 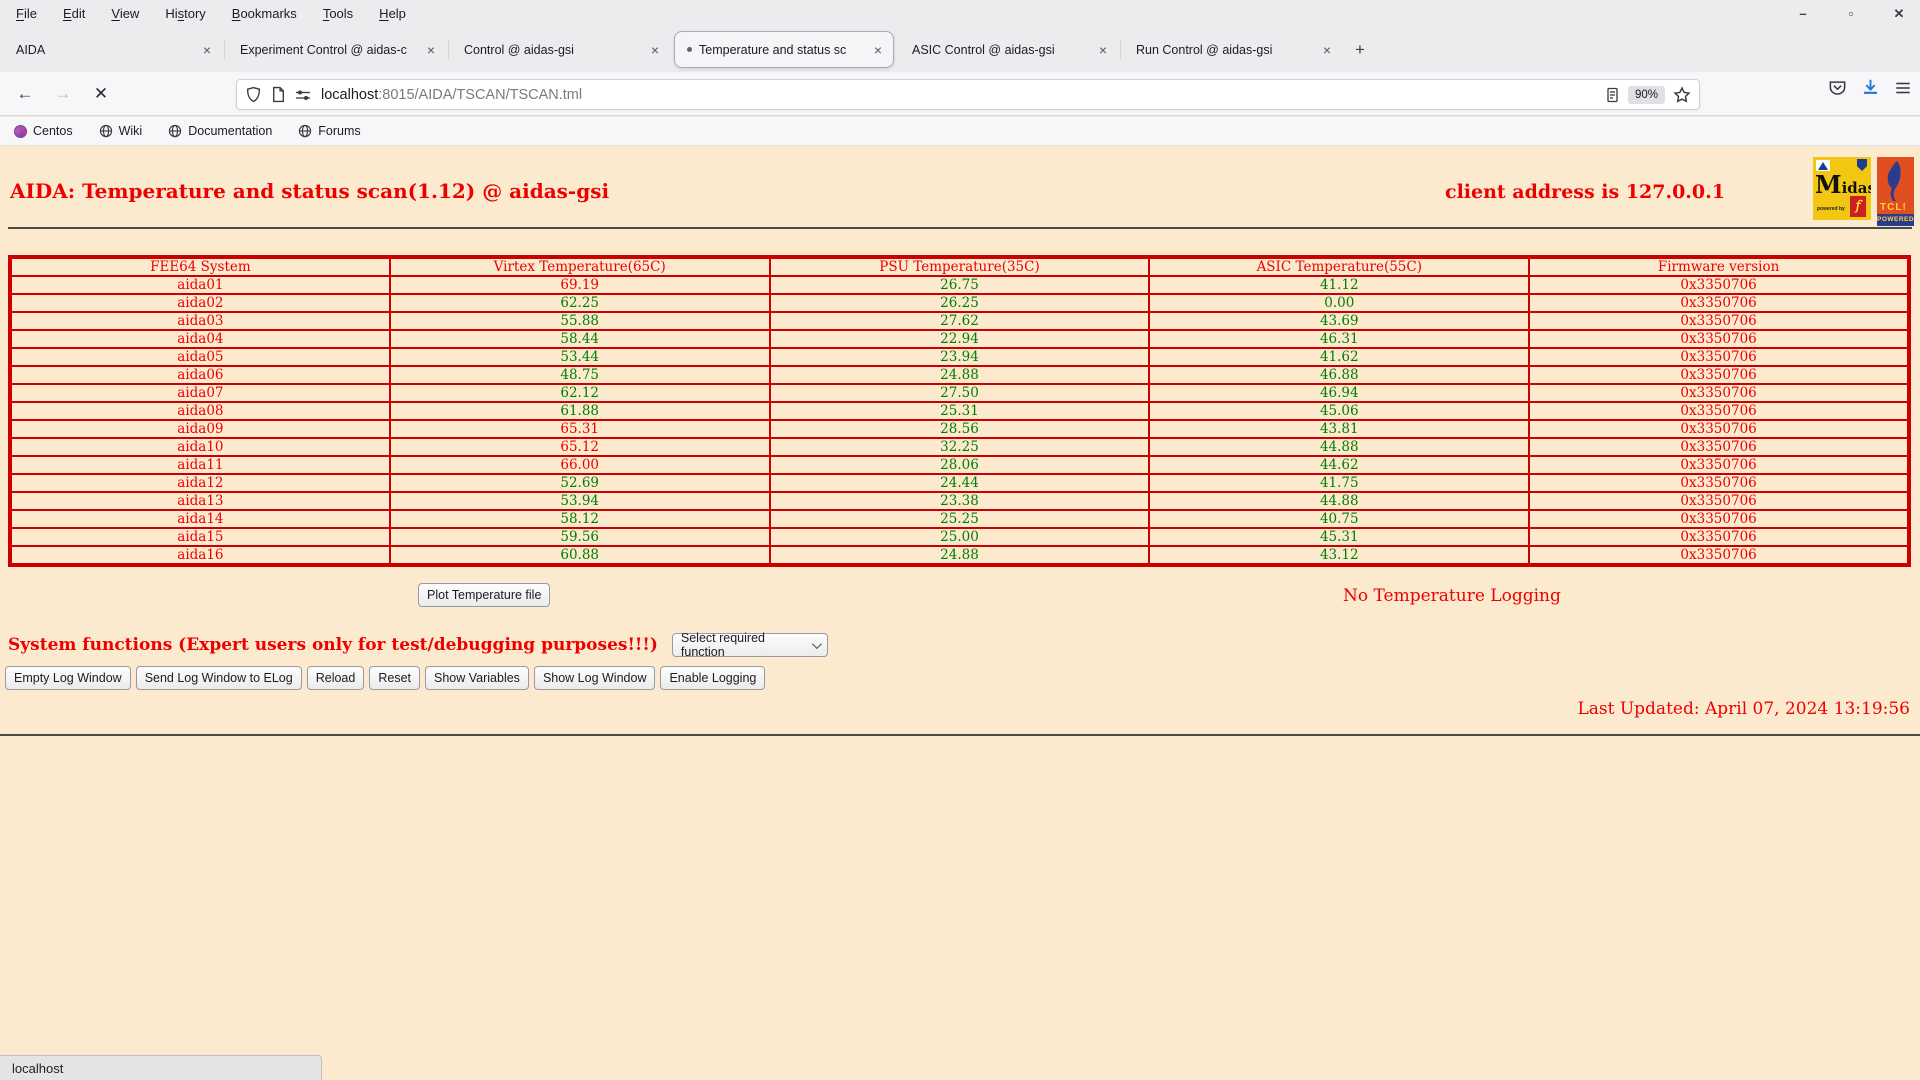 I want to click on cell-virtex-temp: 48.75, so click(x=579, y=375).